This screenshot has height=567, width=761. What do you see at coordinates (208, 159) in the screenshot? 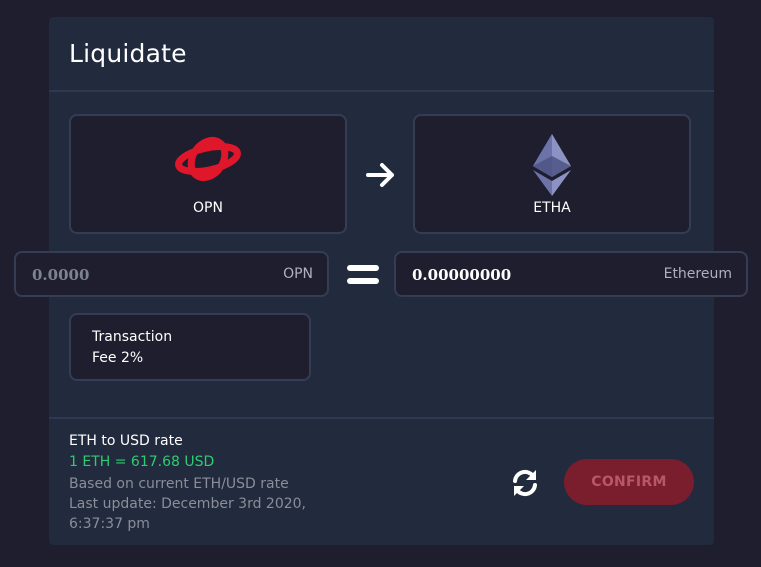
I see `opn-logo-icon` at bounding box center [208, 159].